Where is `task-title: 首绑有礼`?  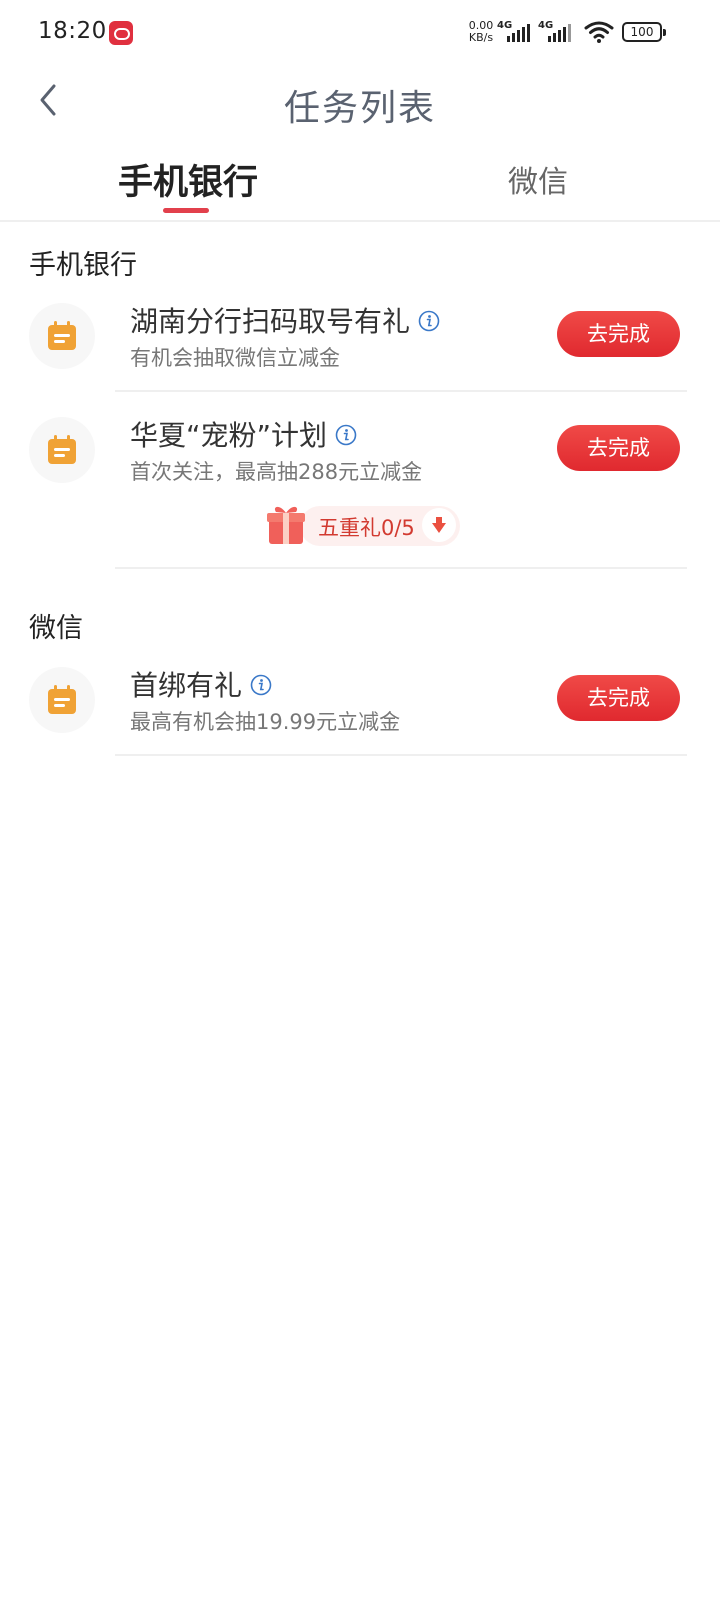
task-title: 首绑有礼 is located at coordinates (201, 684).